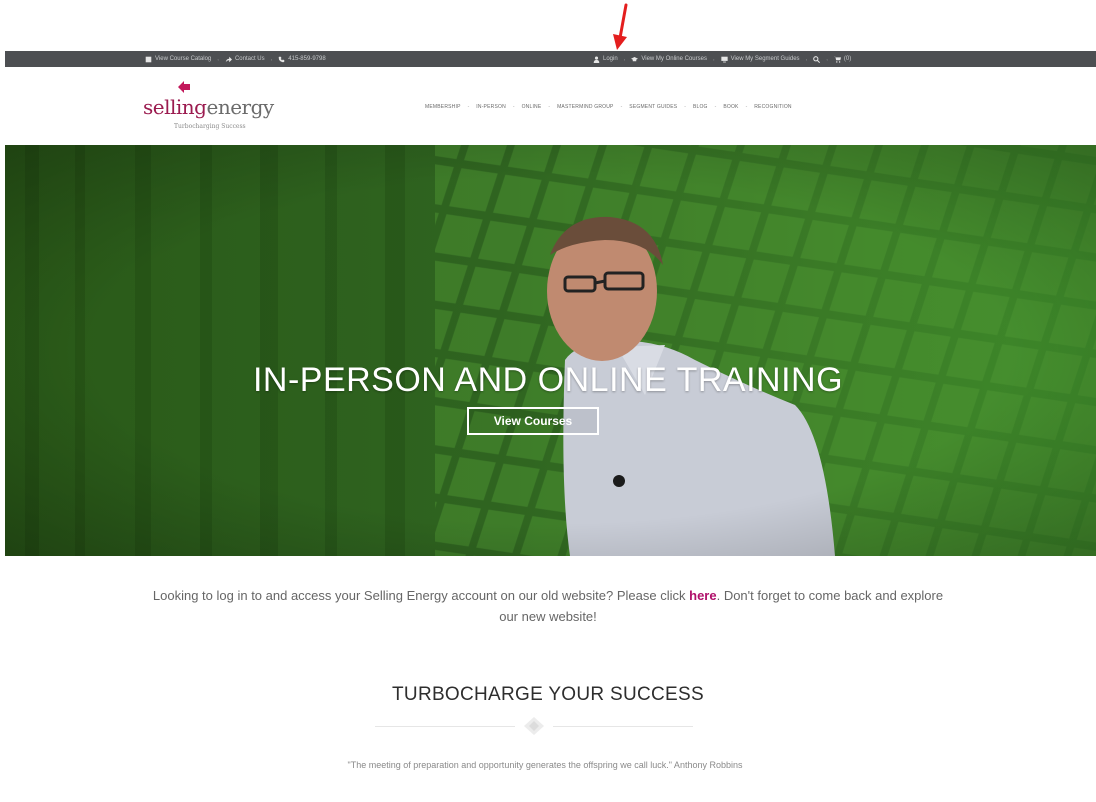 The height and width of the screenshot is (802, 1096). Describe the element at coordinates (765, 59) in the screenshot. I see `segment-guides-label: View My Segment Guides` at that location.